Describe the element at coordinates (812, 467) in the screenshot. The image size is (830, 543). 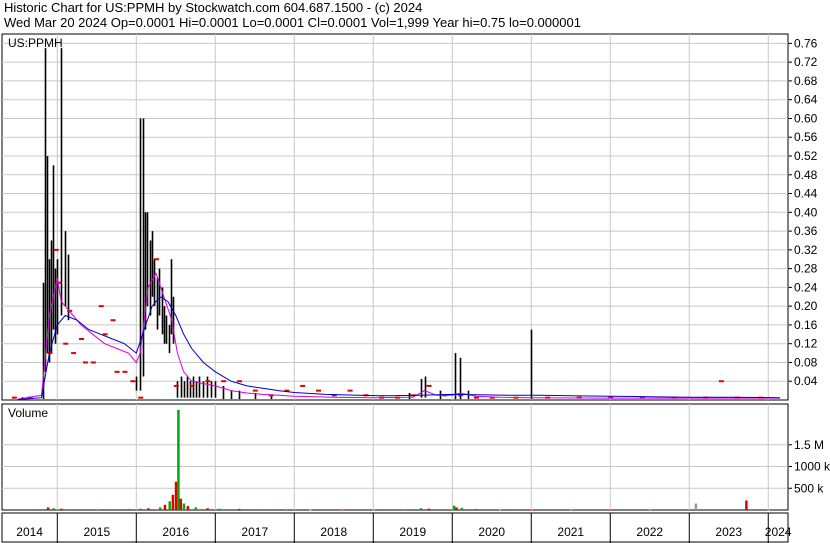
I see `volume-tick-label: 1000 k` at that location.